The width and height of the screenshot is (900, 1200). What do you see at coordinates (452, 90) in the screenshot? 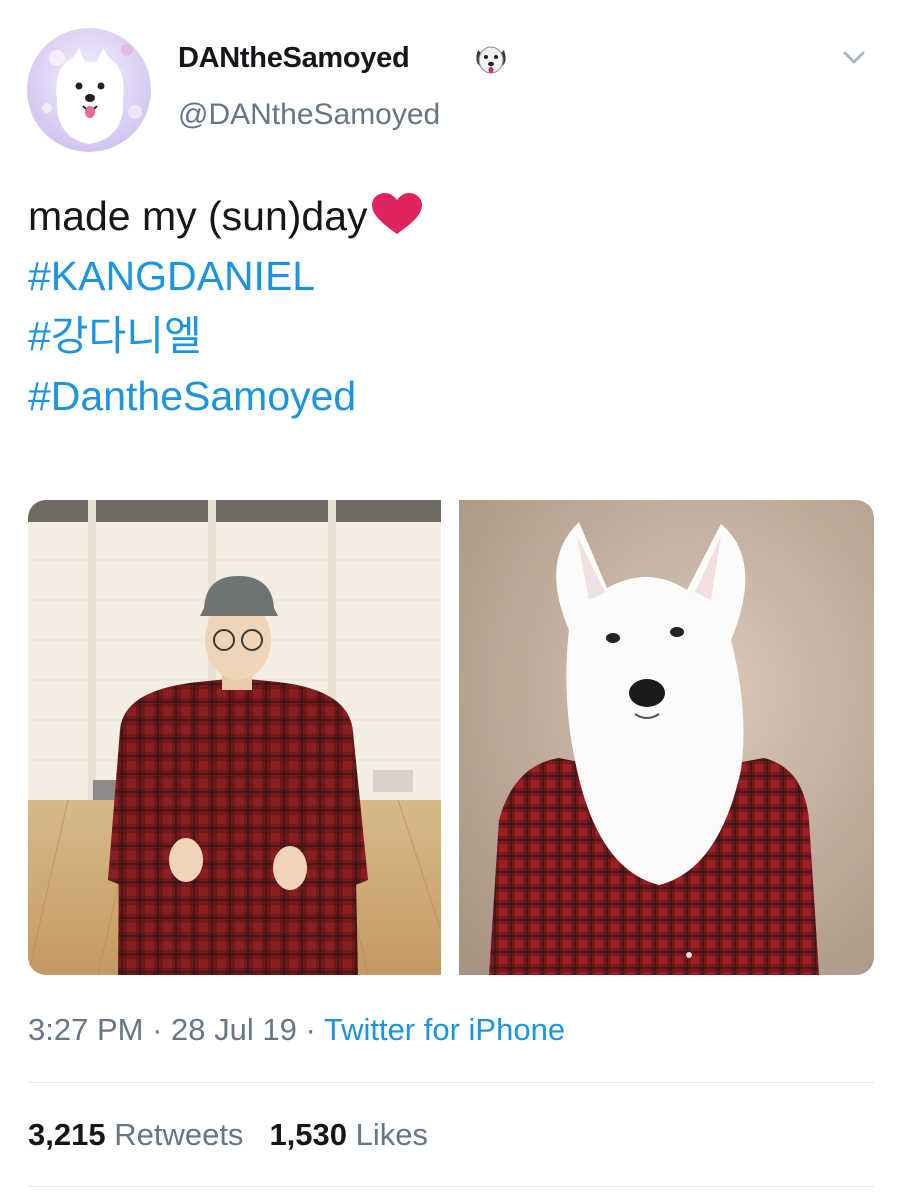
I see `tweet-header: DANtheSamoyed @DANtheSamoyed` at bounding box center [452, 90].